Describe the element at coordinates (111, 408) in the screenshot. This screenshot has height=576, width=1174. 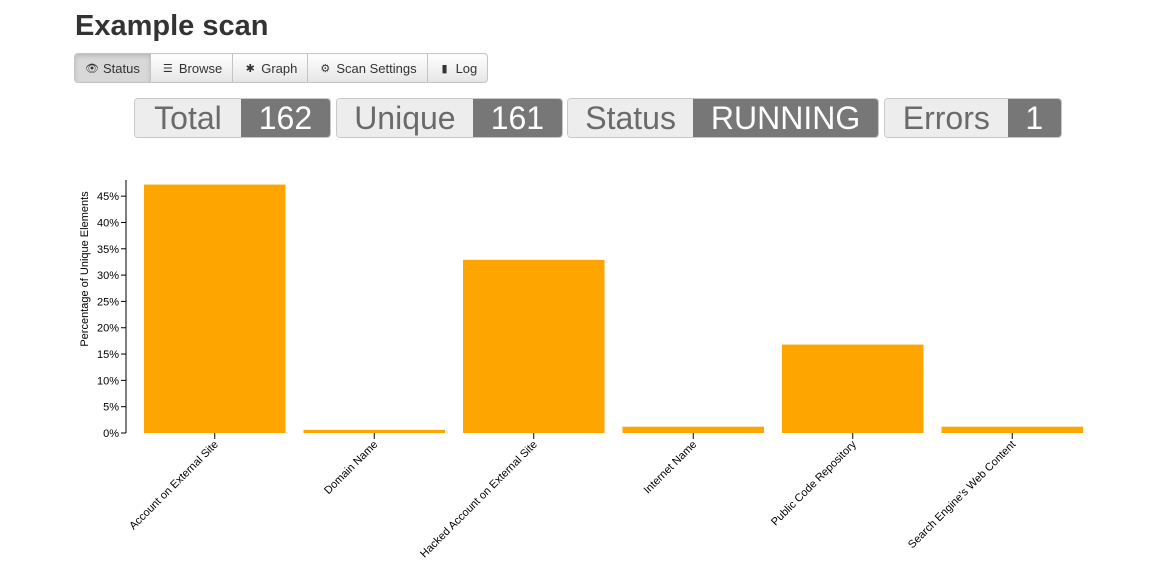
I see `y-tick-label: 5%` at that location.